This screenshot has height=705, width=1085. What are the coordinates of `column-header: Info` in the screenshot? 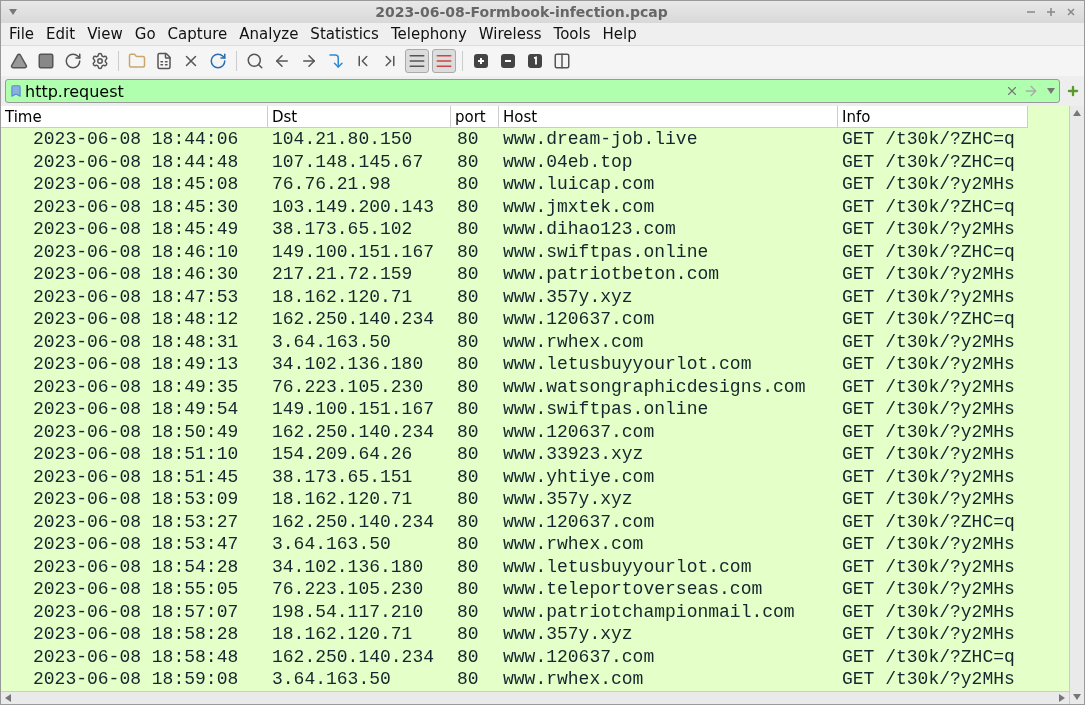 It's located at (933, 117).